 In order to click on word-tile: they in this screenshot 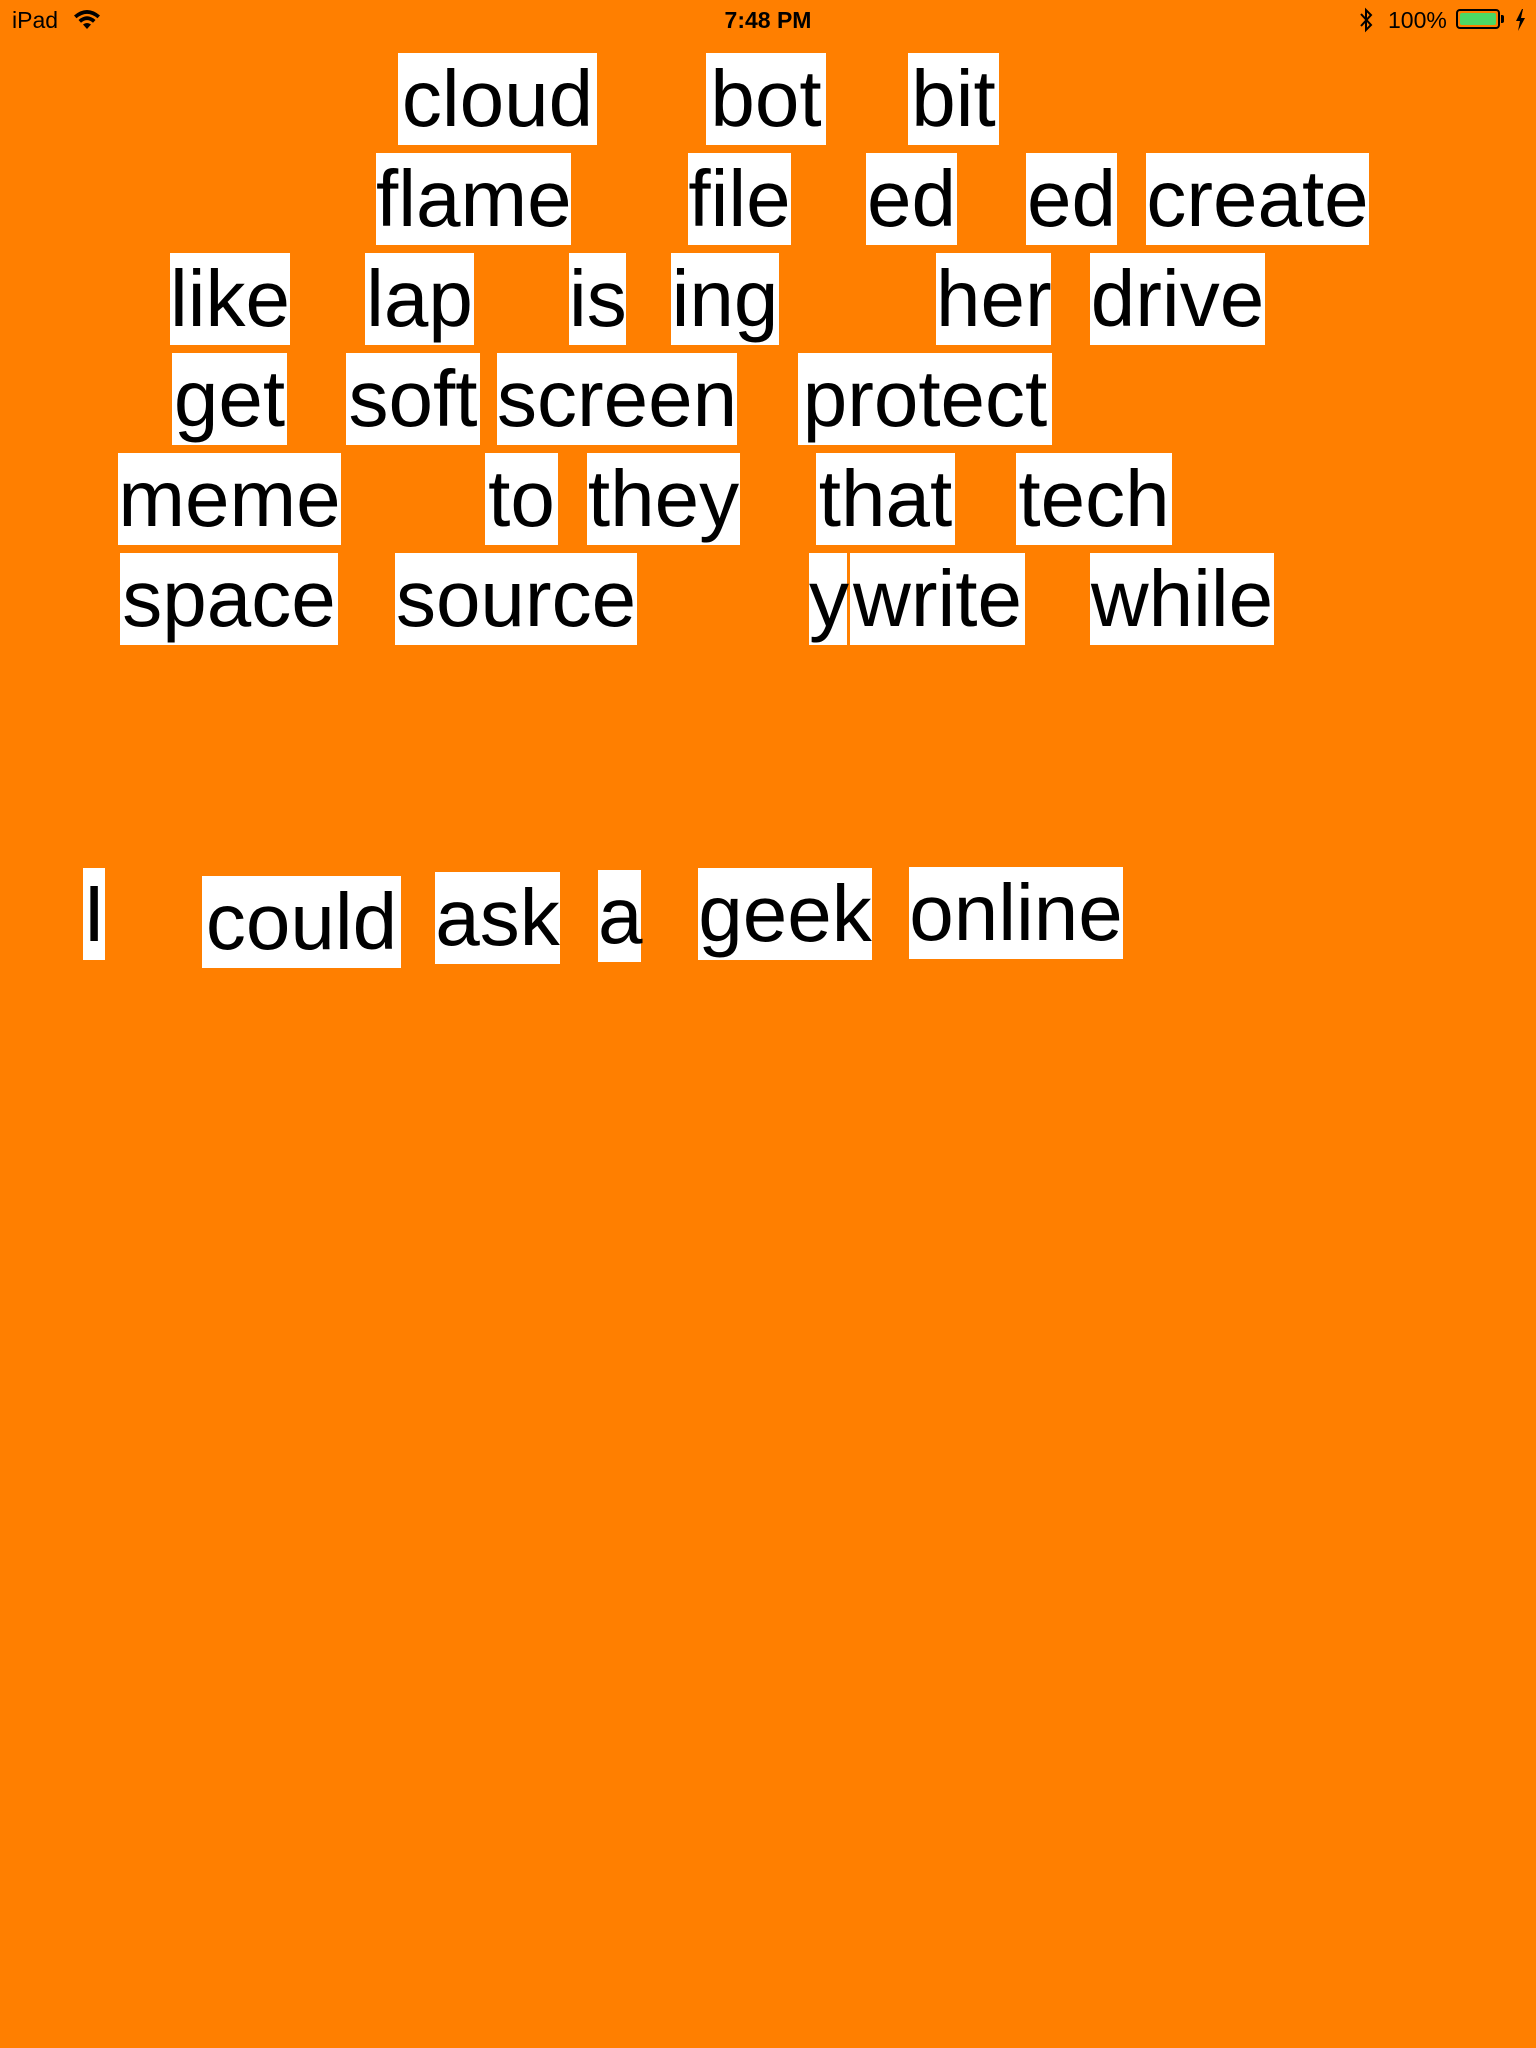, I will do `click(663, 499)`.